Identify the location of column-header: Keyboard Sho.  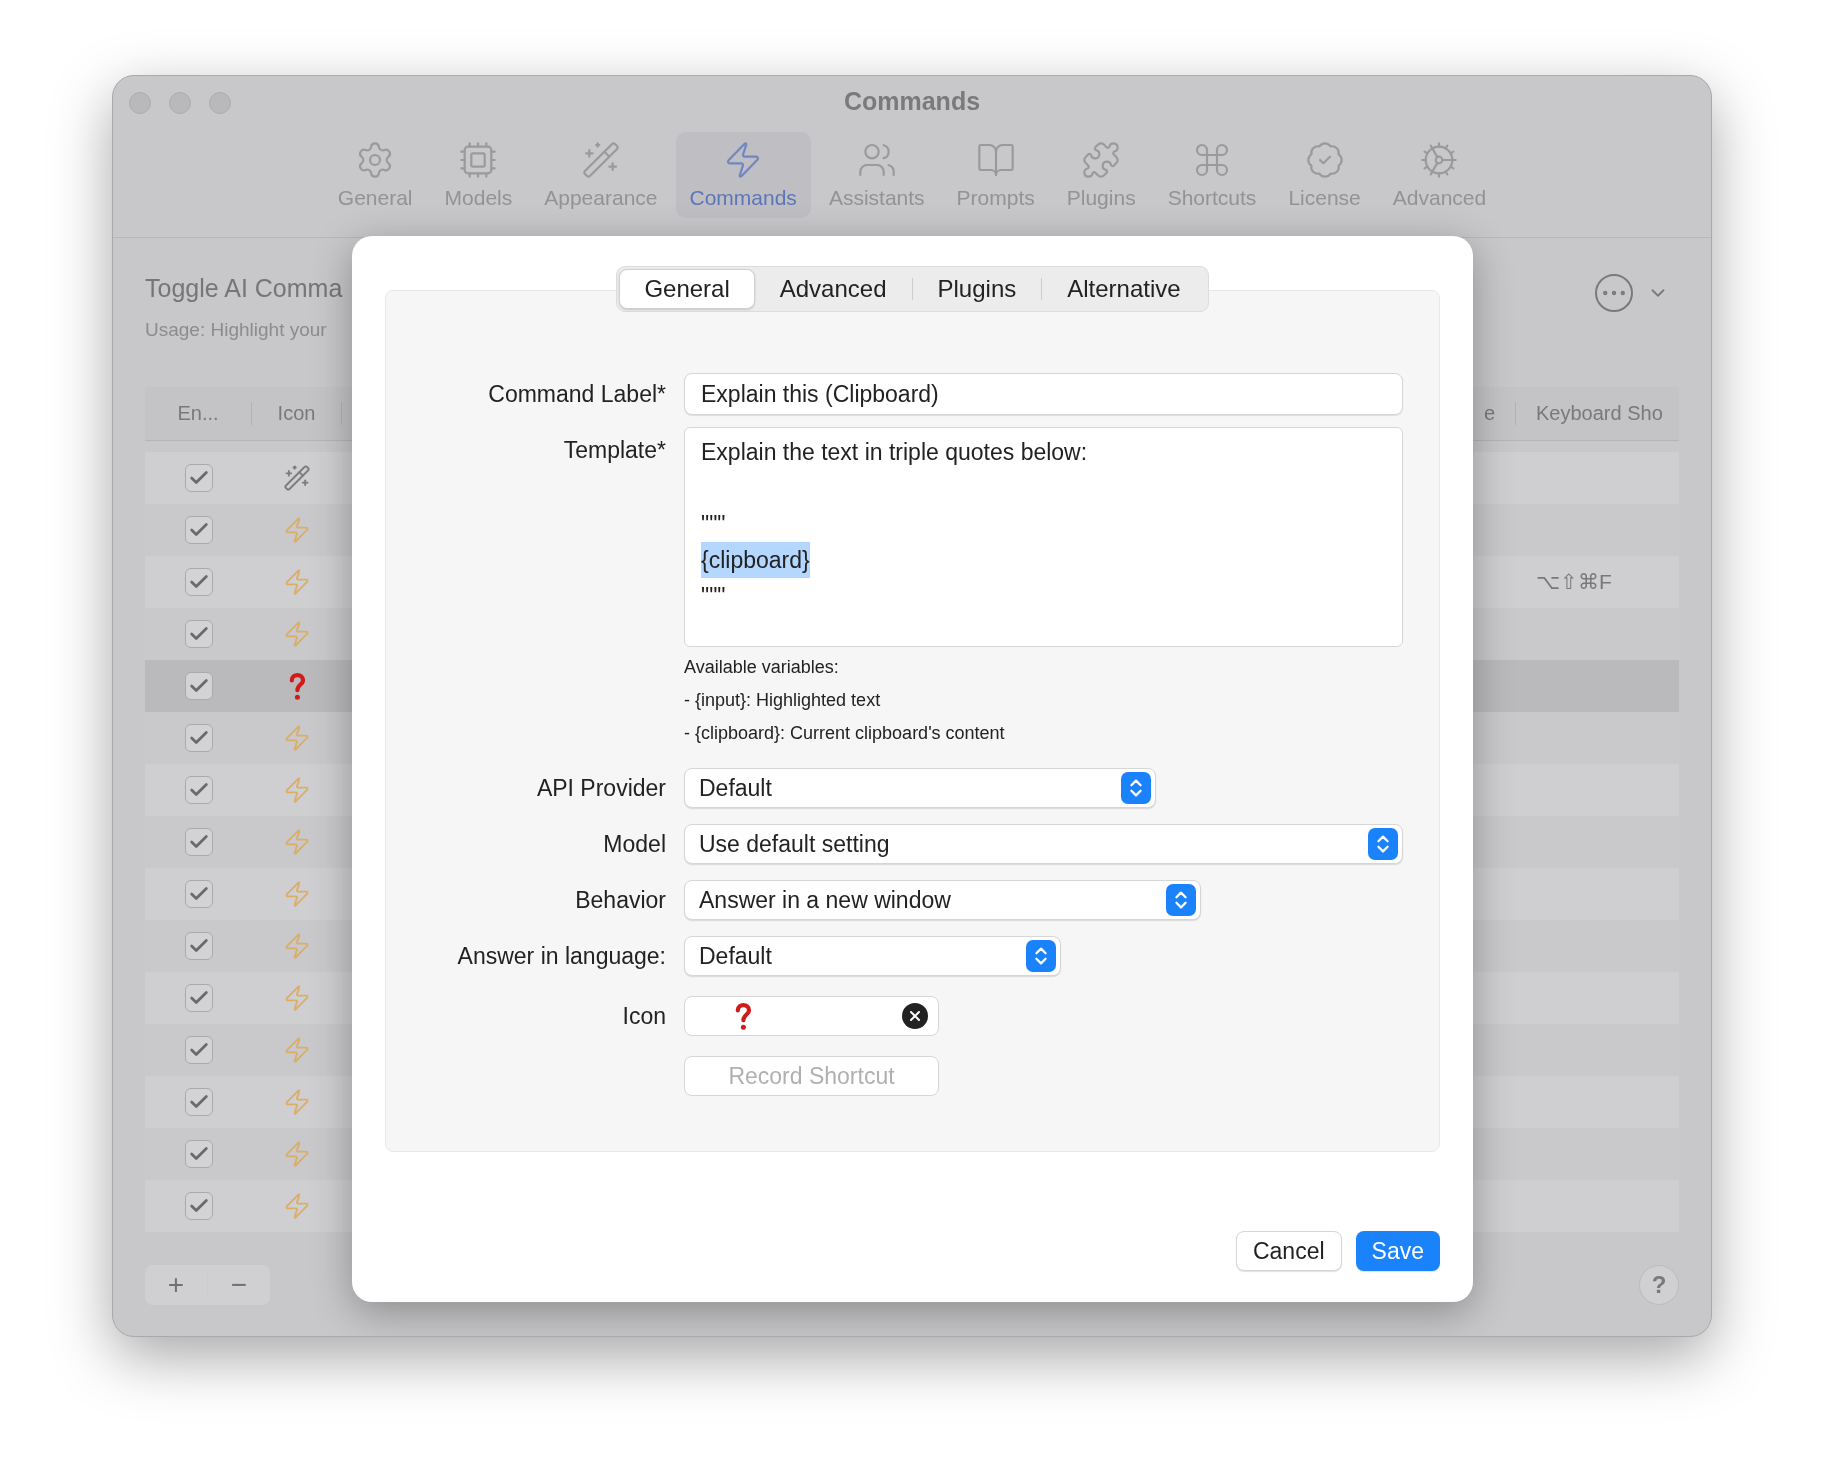
(1597, 413).